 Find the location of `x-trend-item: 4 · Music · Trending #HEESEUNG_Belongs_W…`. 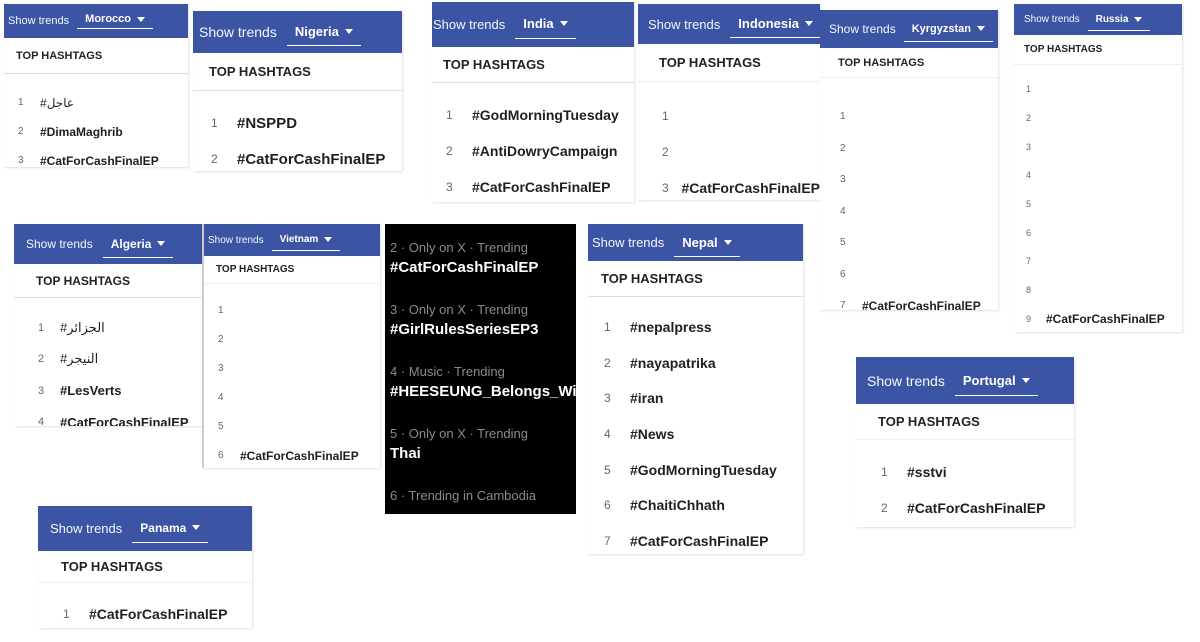

x-trend-item: 4 · Music · Trending #HEESEUNG_Belongs_W… is located at coordinates (483, 395).